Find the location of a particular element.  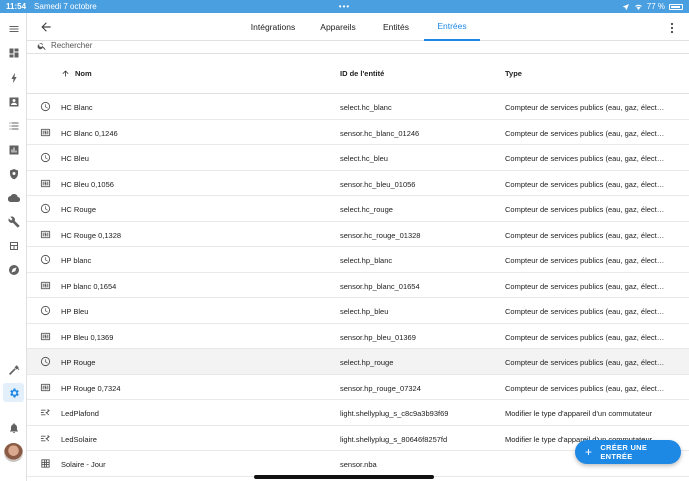

wrench-icon is located at coordinates (13, 221).